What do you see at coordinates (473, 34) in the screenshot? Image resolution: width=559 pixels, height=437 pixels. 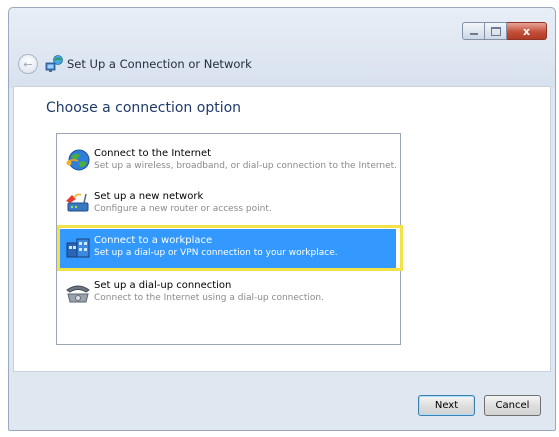 I see `minimize-icon` at bounding box center [473, 34].